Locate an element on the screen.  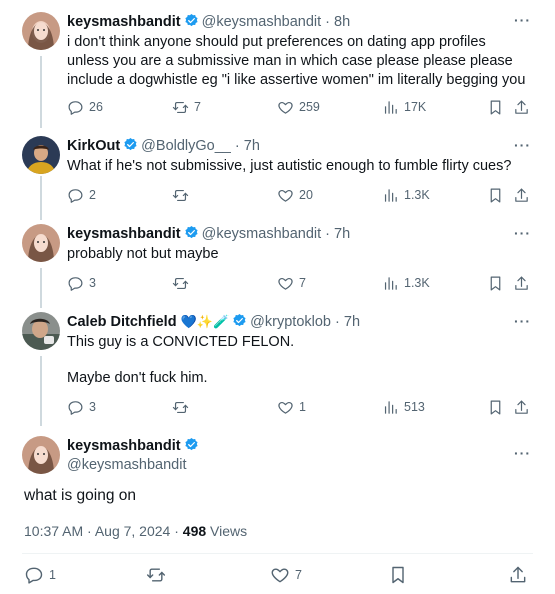
display-name: Caleb Ditchfield is located at coordinates (122, 322).